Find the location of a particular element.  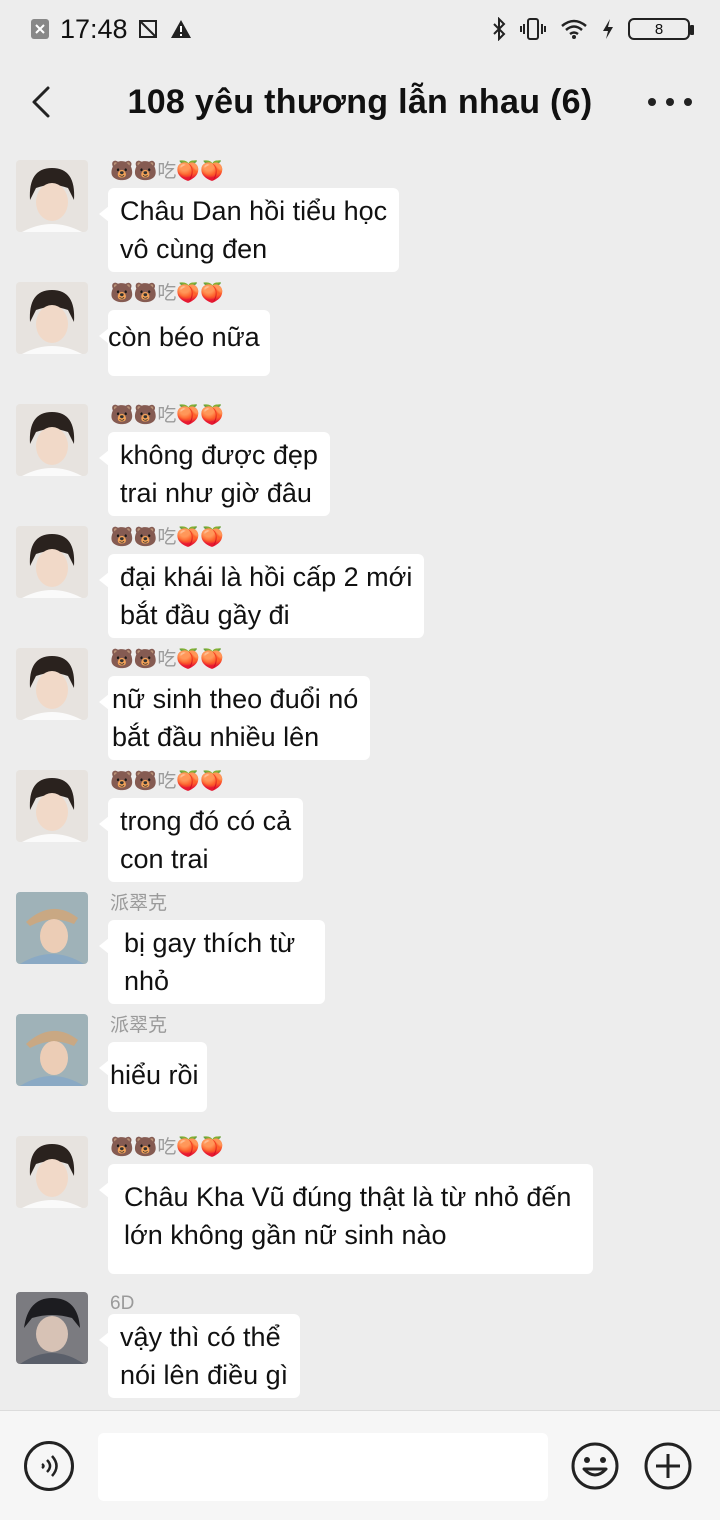

input-bar is located at coordinates (360, 1465).